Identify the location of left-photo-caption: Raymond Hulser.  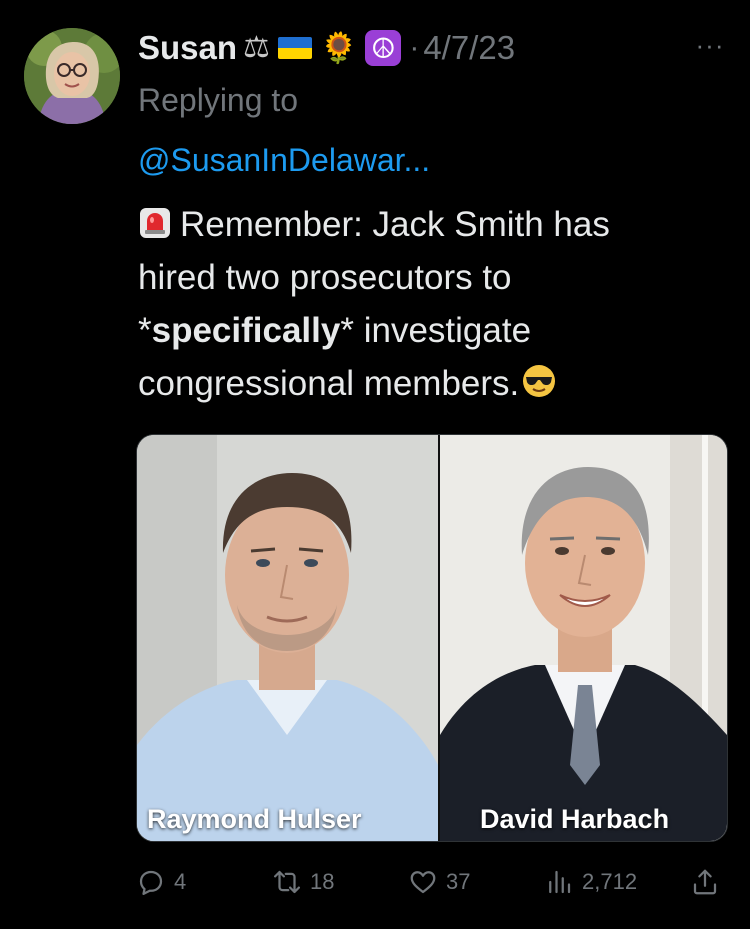
(254, 819).